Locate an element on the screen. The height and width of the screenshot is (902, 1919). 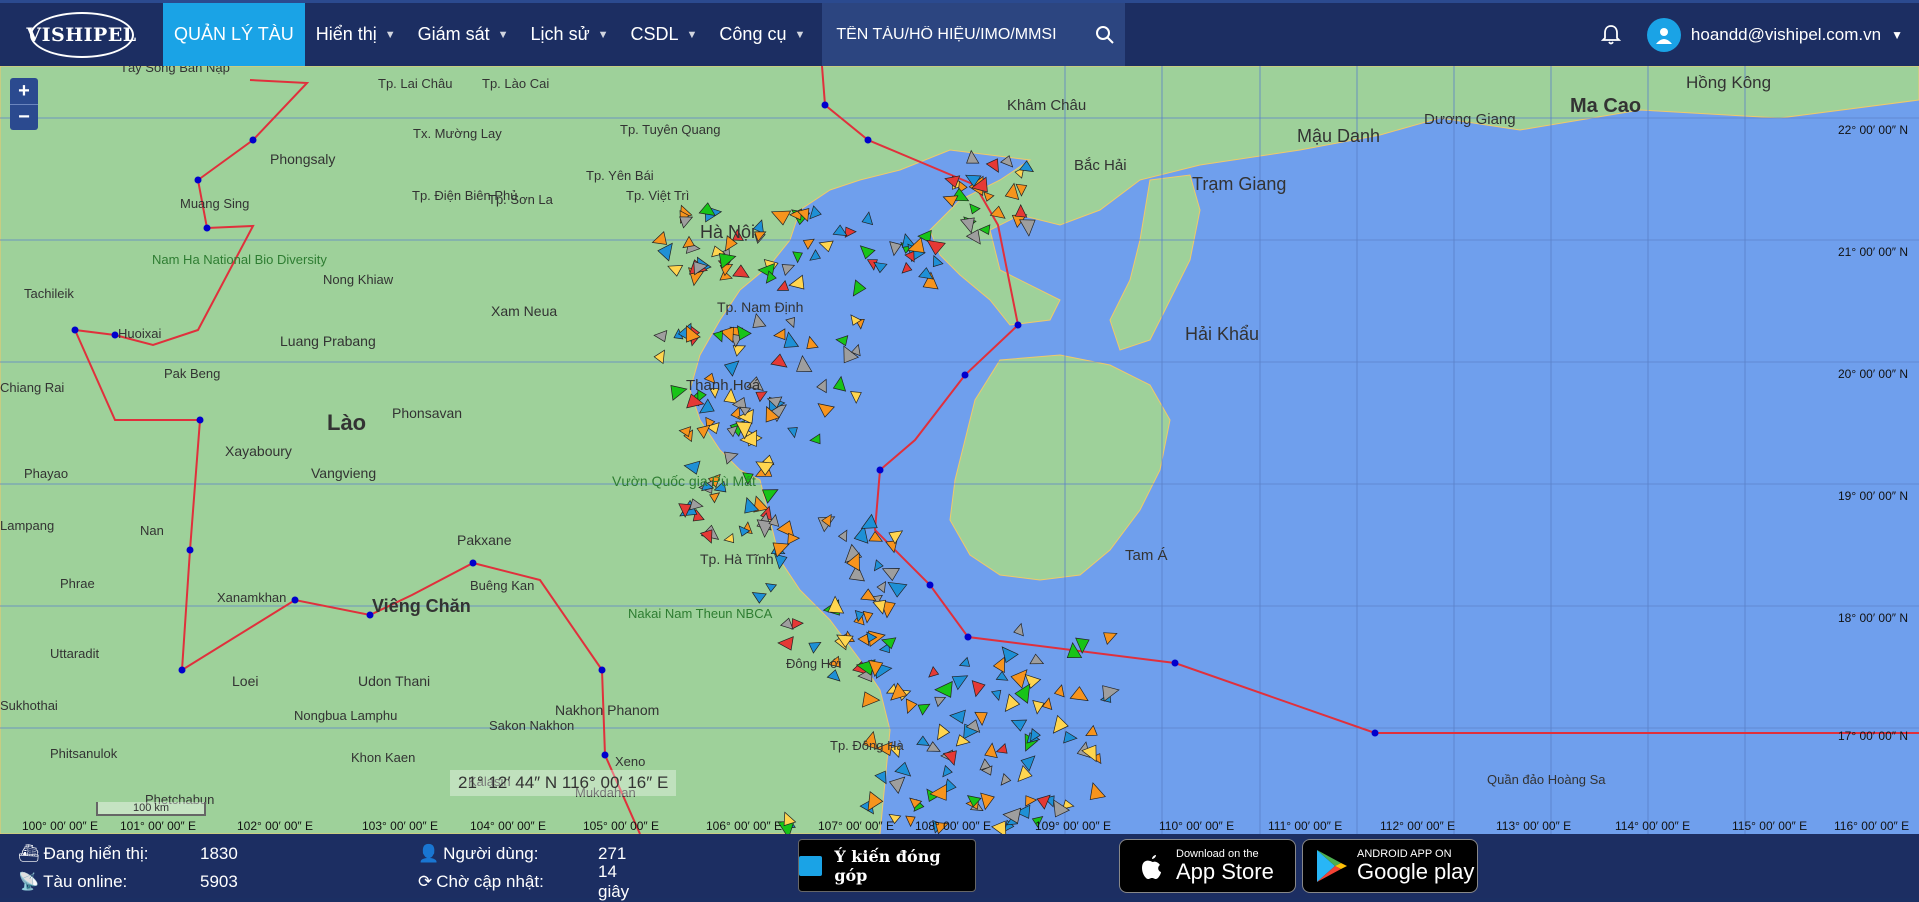
feedback-button: Ý kiến đóng góp is located at coordinates (887, 865).